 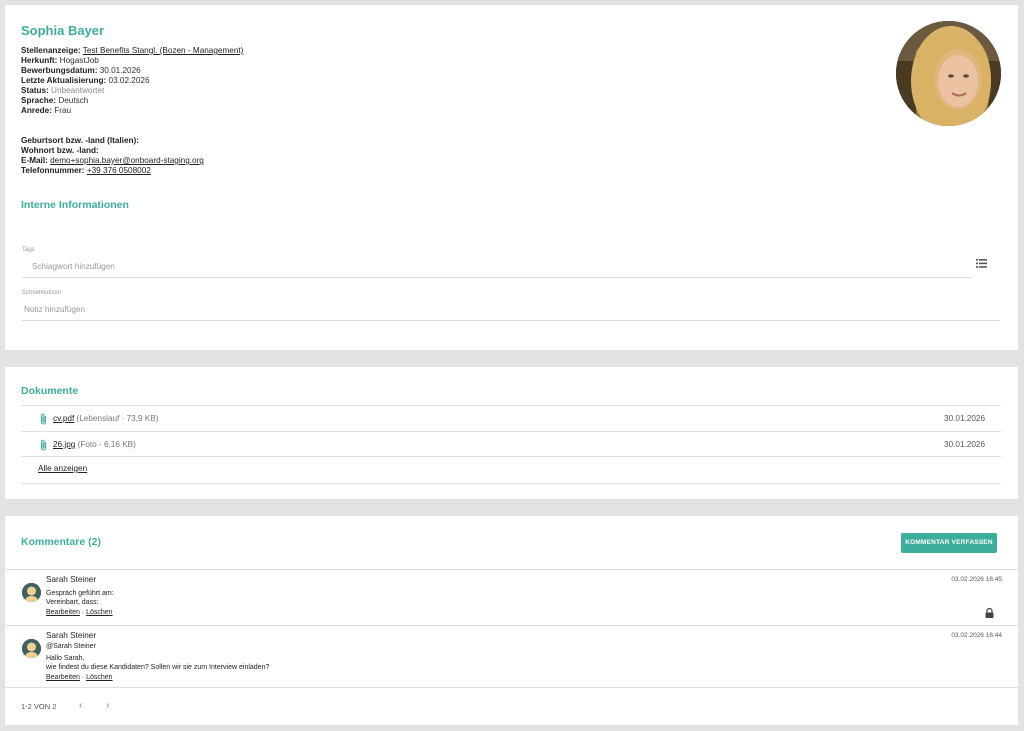 I want to click on status-value: Unbeantwortet, so click(x=78, y=90).